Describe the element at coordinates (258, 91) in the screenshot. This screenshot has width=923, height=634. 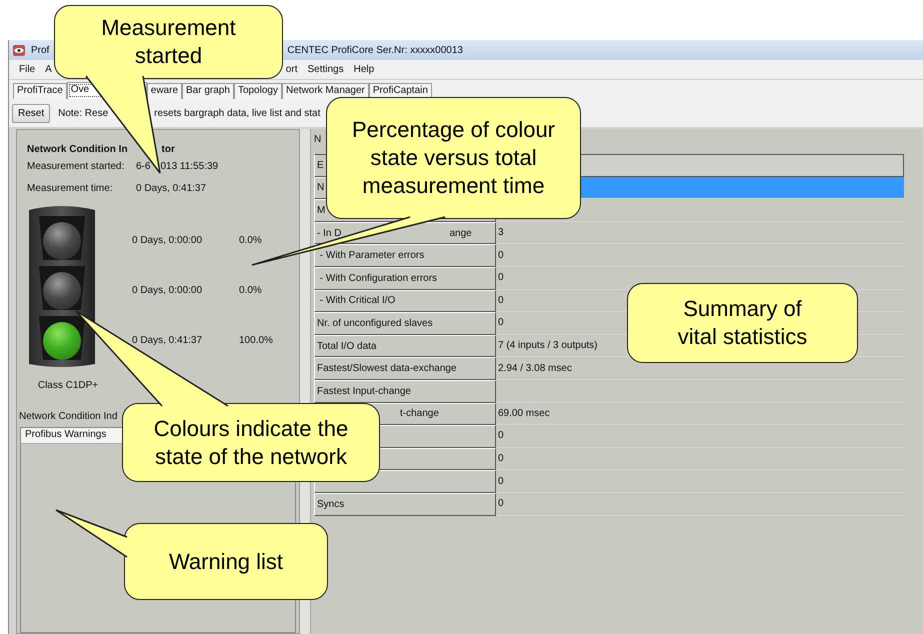
I see `tab: Topology` at that location.